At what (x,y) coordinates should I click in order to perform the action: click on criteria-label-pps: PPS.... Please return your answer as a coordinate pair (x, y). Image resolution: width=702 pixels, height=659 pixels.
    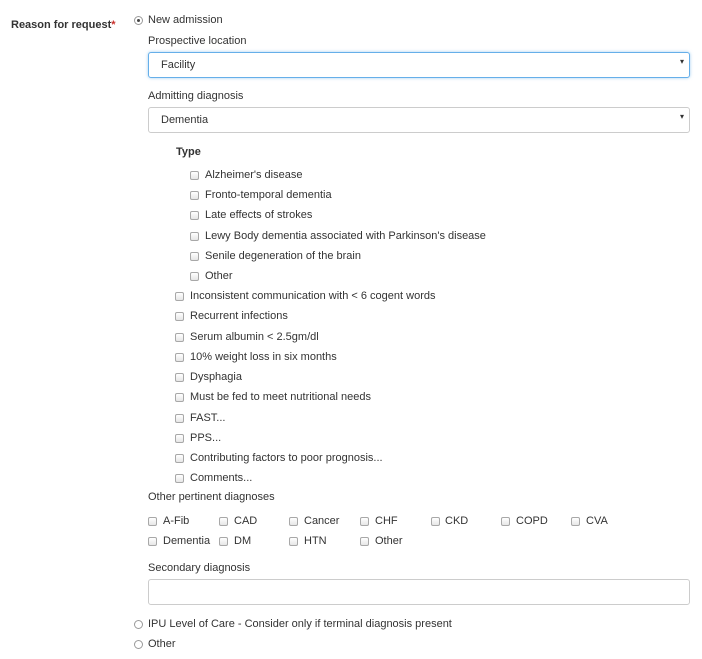
    Looking at the image, I should click on (206, 438).